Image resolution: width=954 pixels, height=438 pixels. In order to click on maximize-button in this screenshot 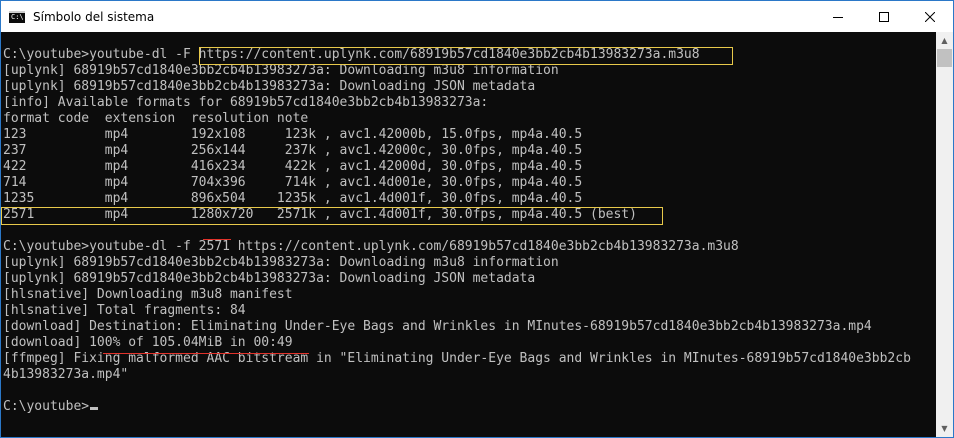, I will do `click(884, 16)`.